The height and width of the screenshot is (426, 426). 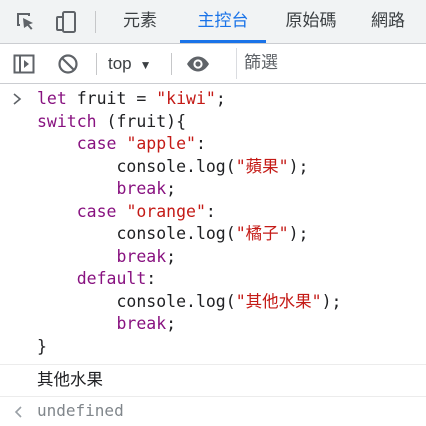 I want to click on code-string: "蘋果", so click(x=262, y=166).